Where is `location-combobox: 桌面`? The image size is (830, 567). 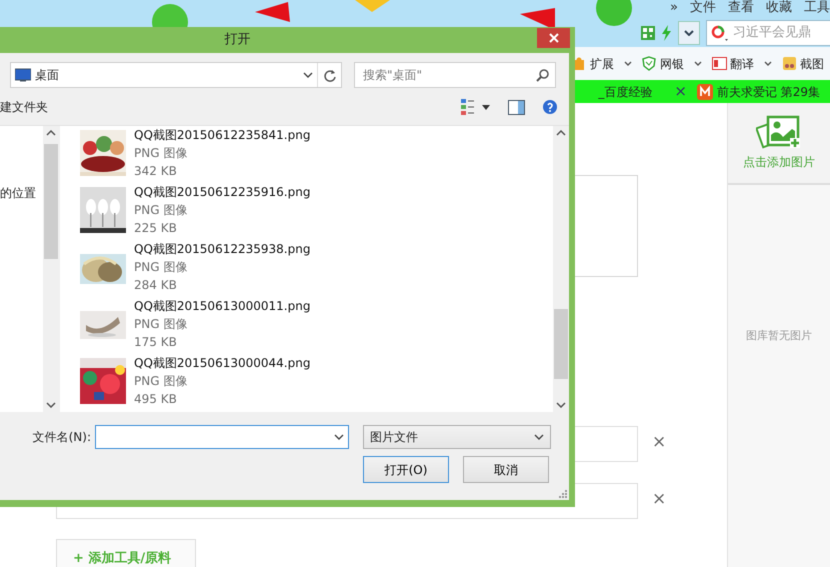
location-combobox: 桌面 is located at coordinates (176, 75).